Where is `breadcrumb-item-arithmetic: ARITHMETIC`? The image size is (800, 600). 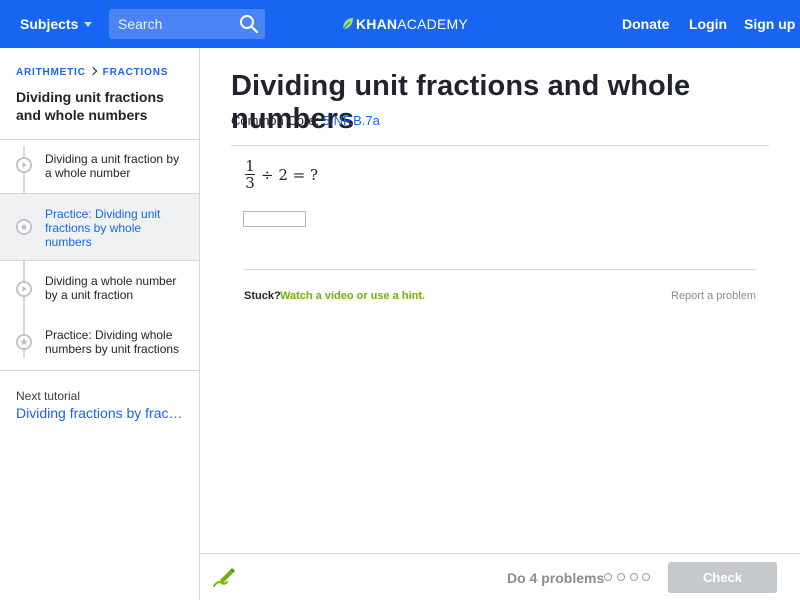 breadcrumb-item-arithmetic: ARITHMETIC is located at coordinates (51, 72).